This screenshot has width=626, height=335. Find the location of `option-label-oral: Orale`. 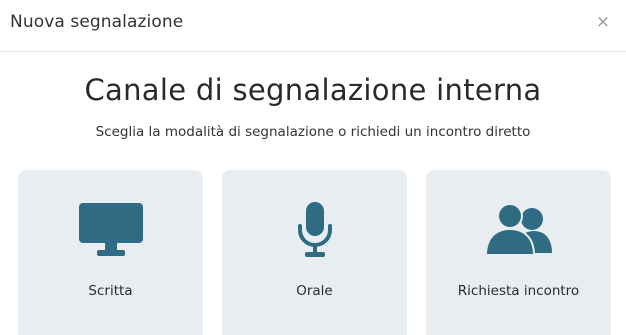

option-label-oral: Orale is located at coordinates (314, 291).